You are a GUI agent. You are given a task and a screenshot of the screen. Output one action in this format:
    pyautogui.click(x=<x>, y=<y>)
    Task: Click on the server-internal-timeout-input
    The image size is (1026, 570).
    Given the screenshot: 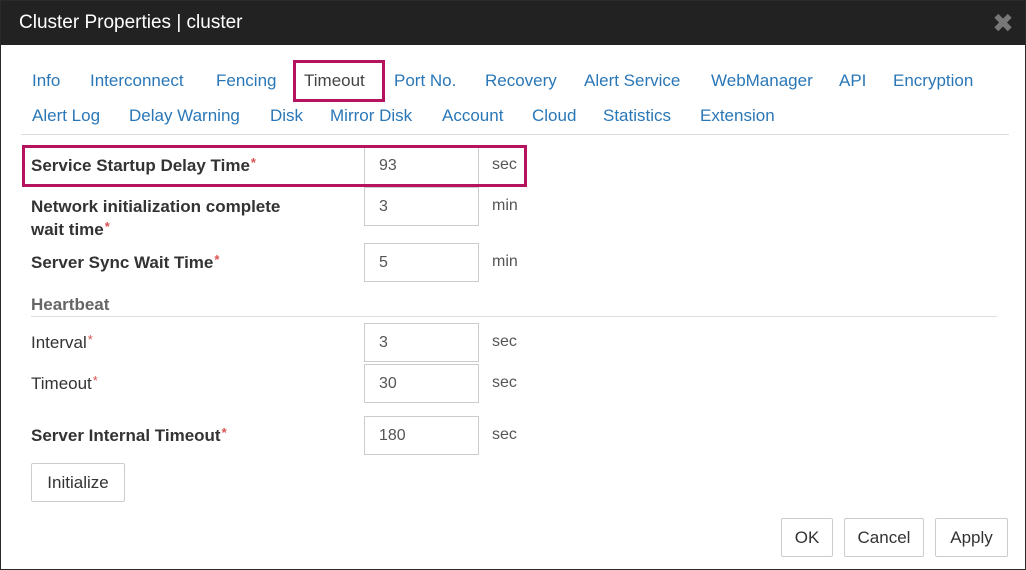 What is the action you would take?
    pyautogui.click(x=421, y=435)
    